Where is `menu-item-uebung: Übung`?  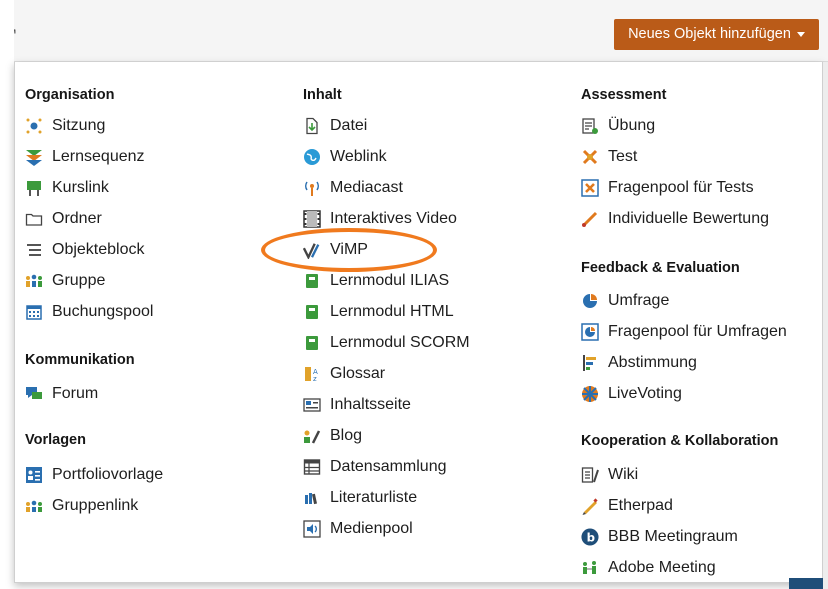
menu-item-uebung: Übung is located at coordinates (618, 126).